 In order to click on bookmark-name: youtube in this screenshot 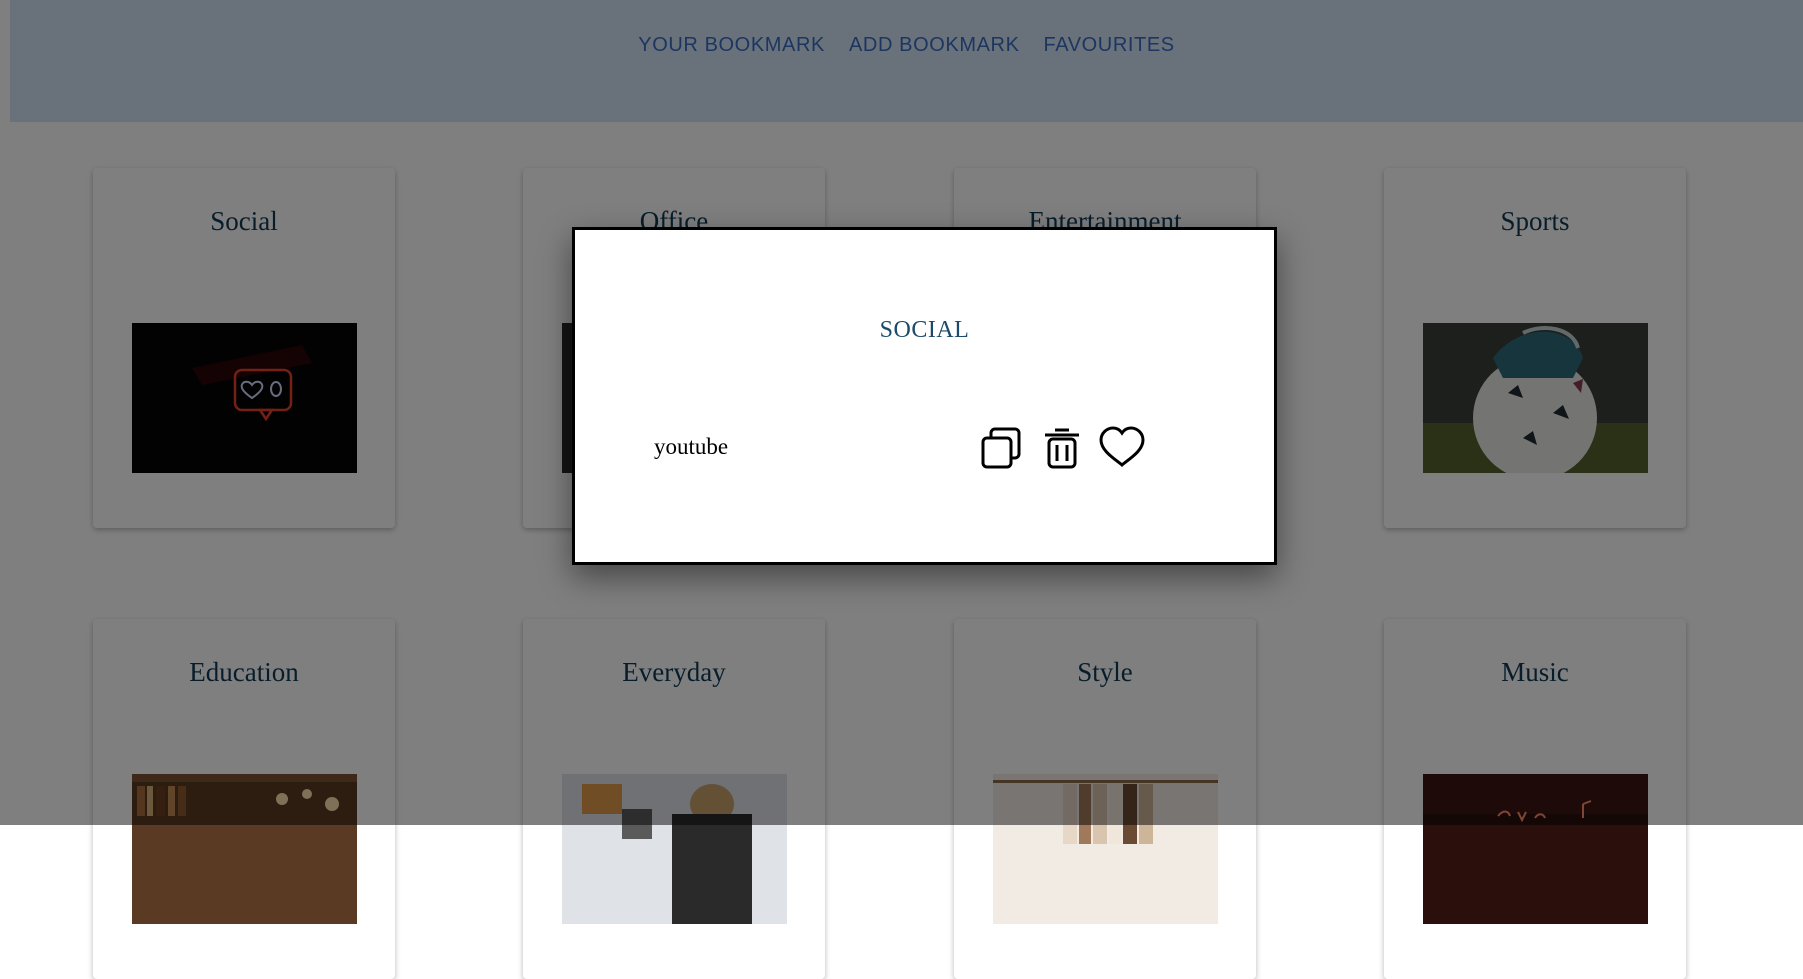, I will do `click(691, 447)`.